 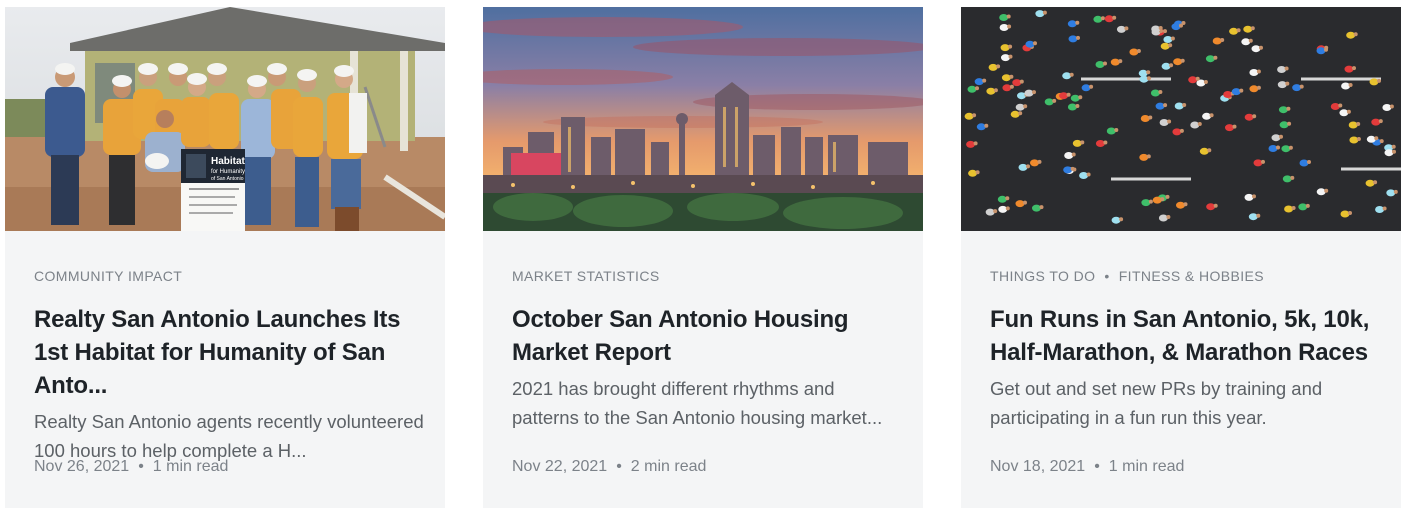 I want to click on post-date: Nov 22, 2021, so click(x=560, y=466).